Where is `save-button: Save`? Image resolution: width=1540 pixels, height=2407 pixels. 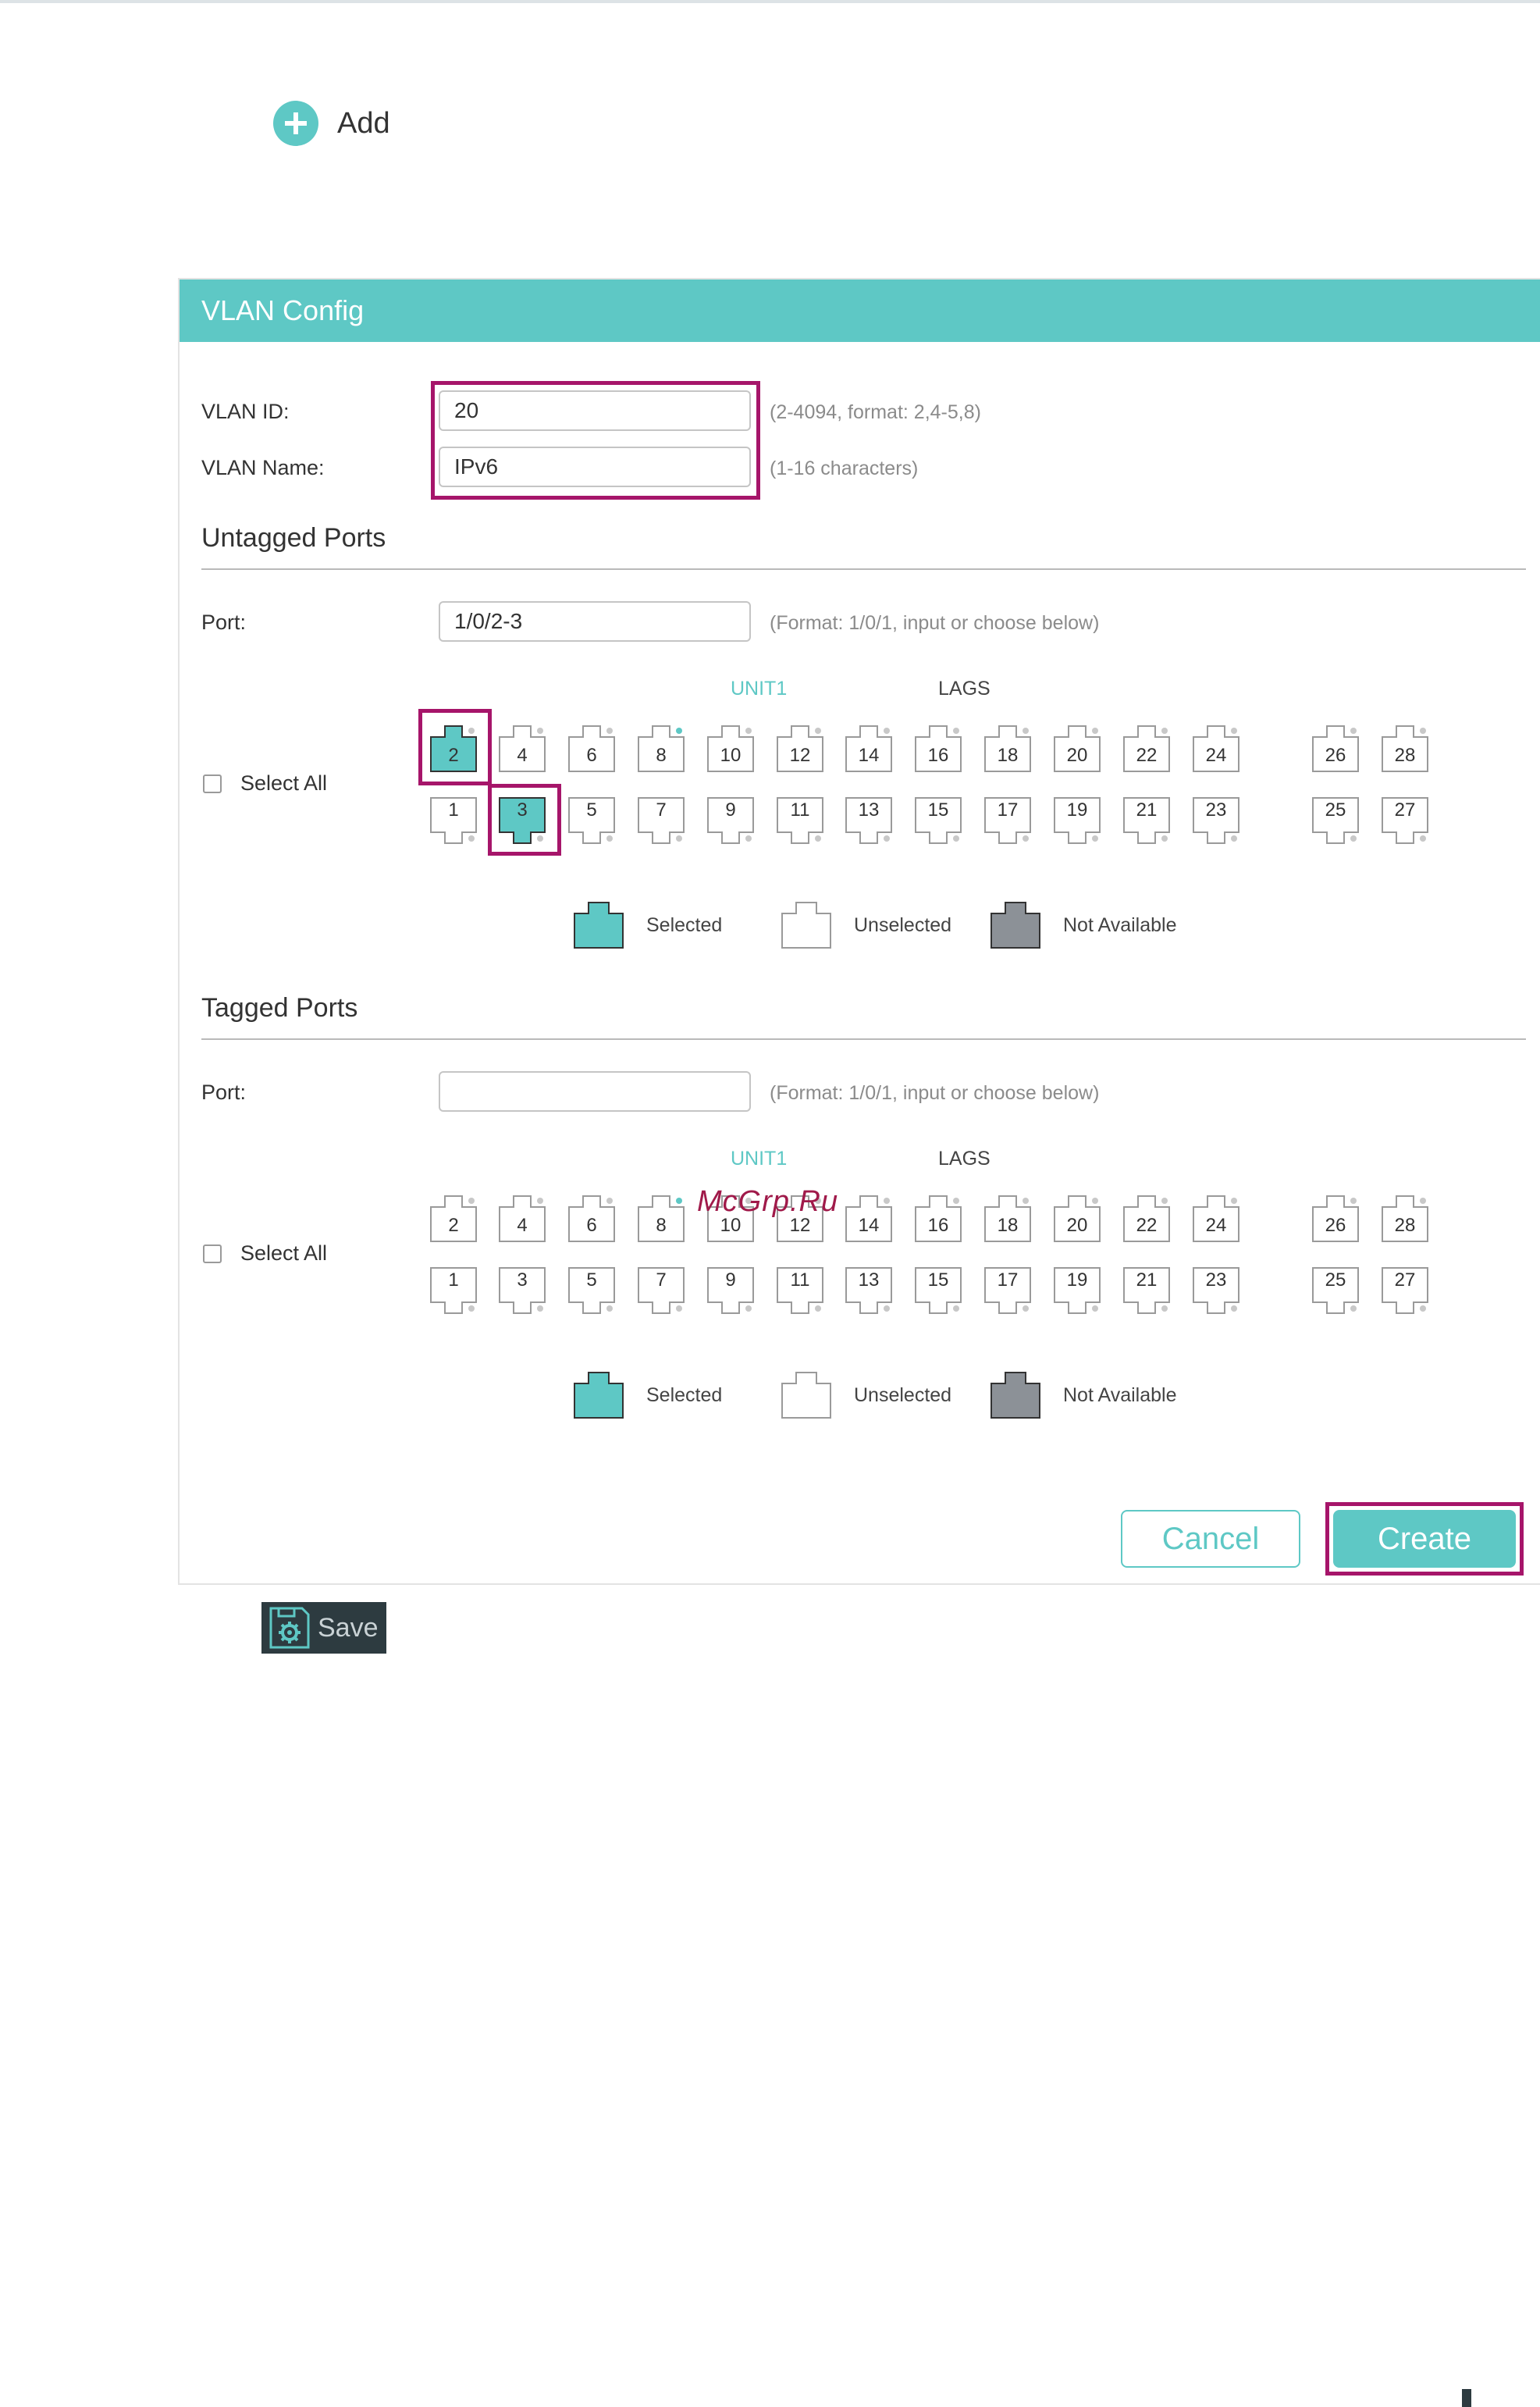
save-button: Save is located at coordinates (323, 1628).